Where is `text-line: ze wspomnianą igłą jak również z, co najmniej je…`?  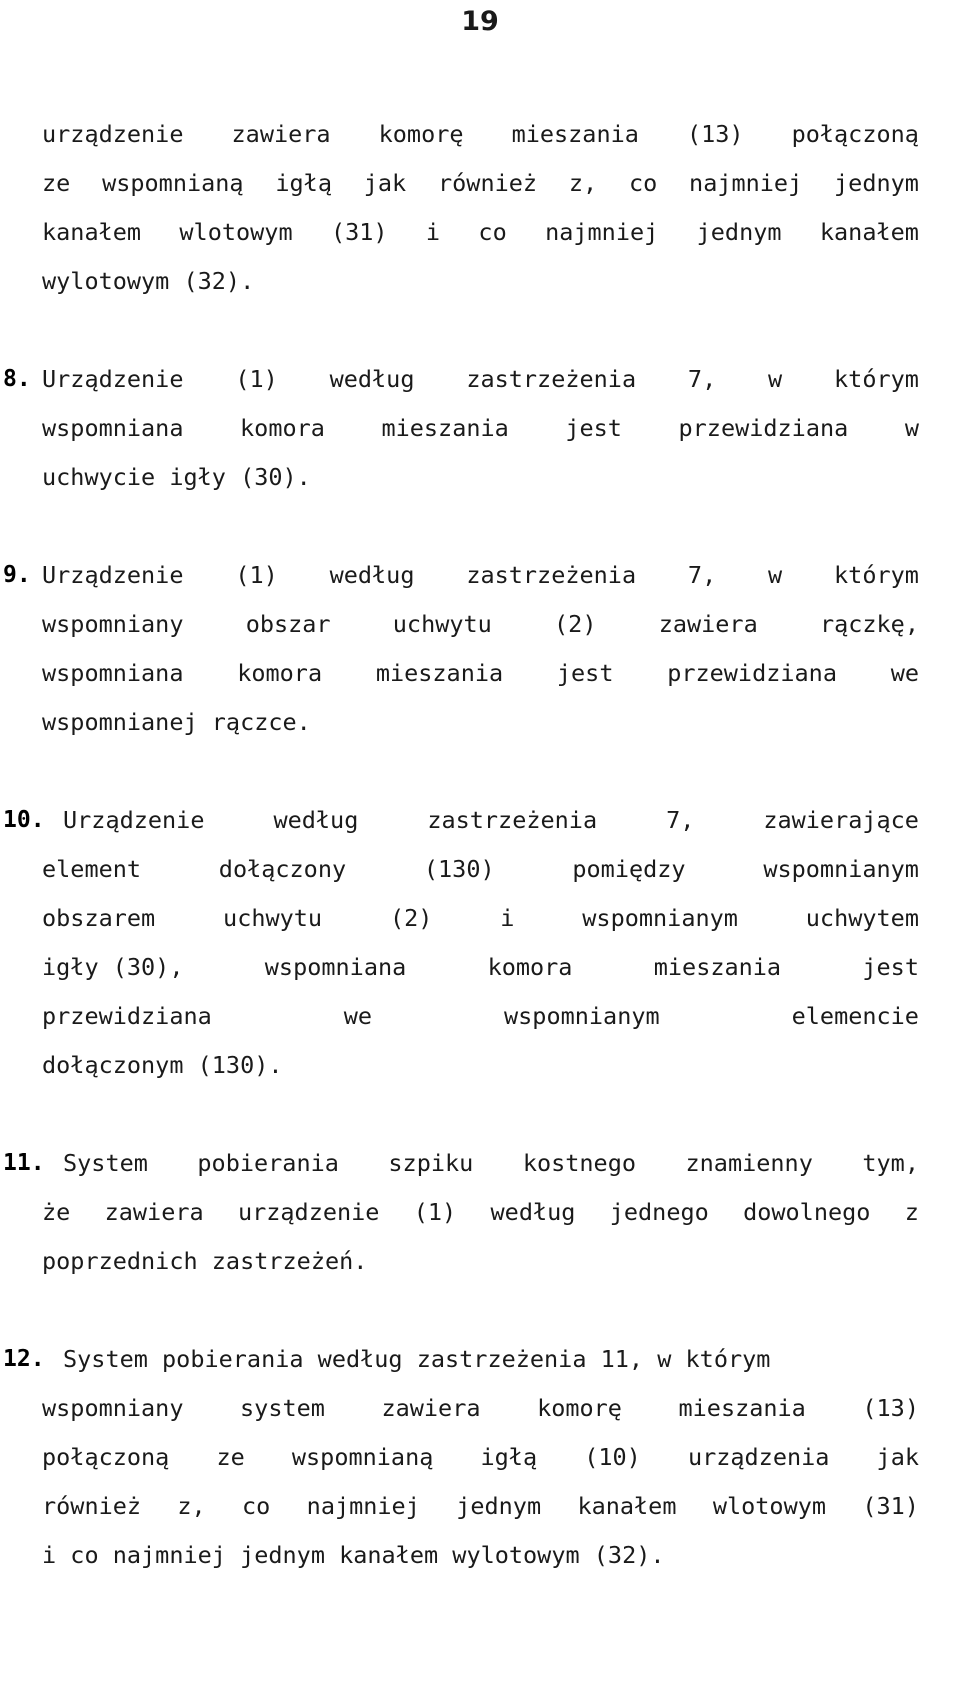 text-line: ze wspomnianą igłą jak również z, co najmniej je… is located at coordinates (480, 183).